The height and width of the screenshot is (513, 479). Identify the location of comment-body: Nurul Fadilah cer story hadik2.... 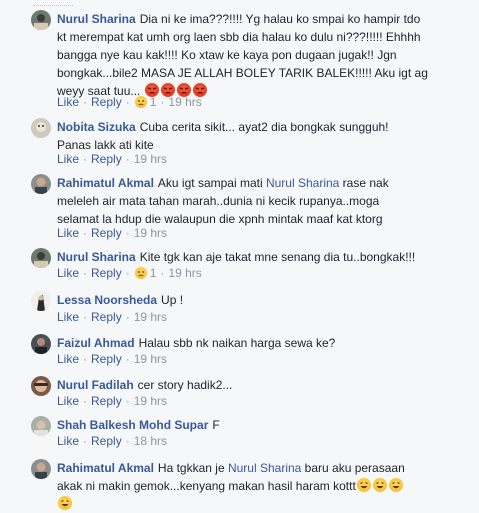
(263, 385).